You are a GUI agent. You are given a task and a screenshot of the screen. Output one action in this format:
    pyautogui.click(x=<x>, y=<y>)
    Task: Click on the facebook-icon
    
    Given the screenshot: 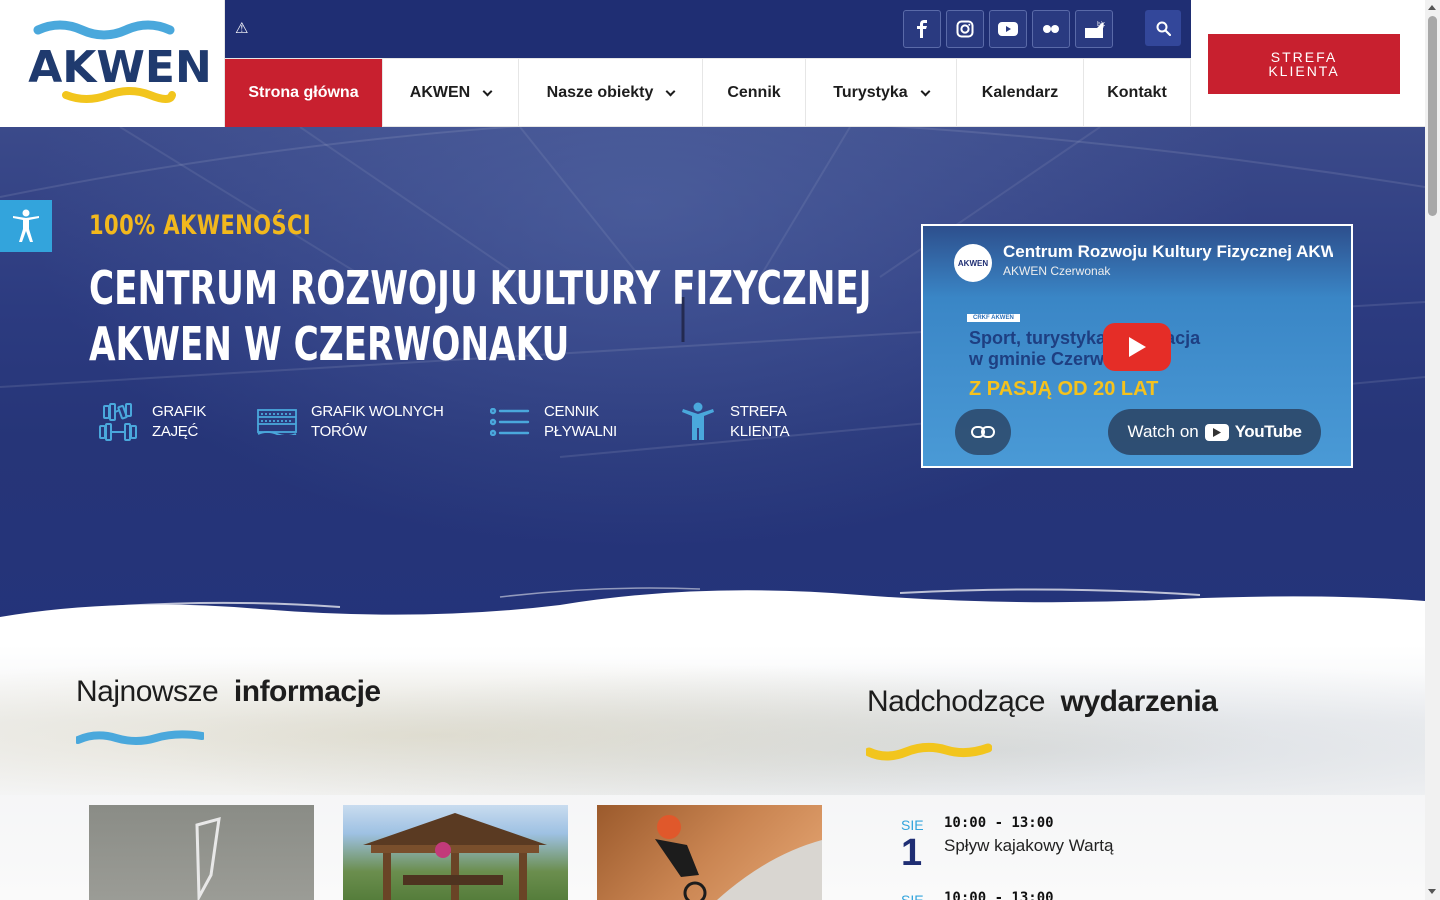 What is the action you would take?
    pyautogui.click(x=922, y=29)
    